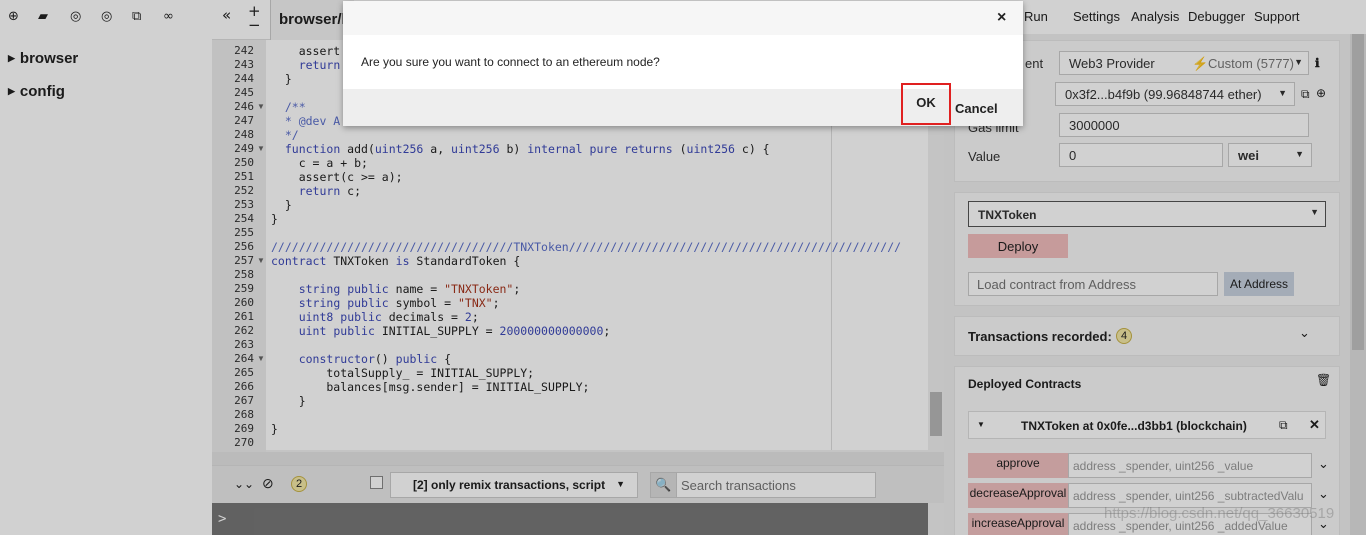 The width and height of the screenshot is (1366, 535). What do you see at coordinates (683, 18) in the screenshot?
I see `dialog-header: ×` at bounding box center [683, 18].